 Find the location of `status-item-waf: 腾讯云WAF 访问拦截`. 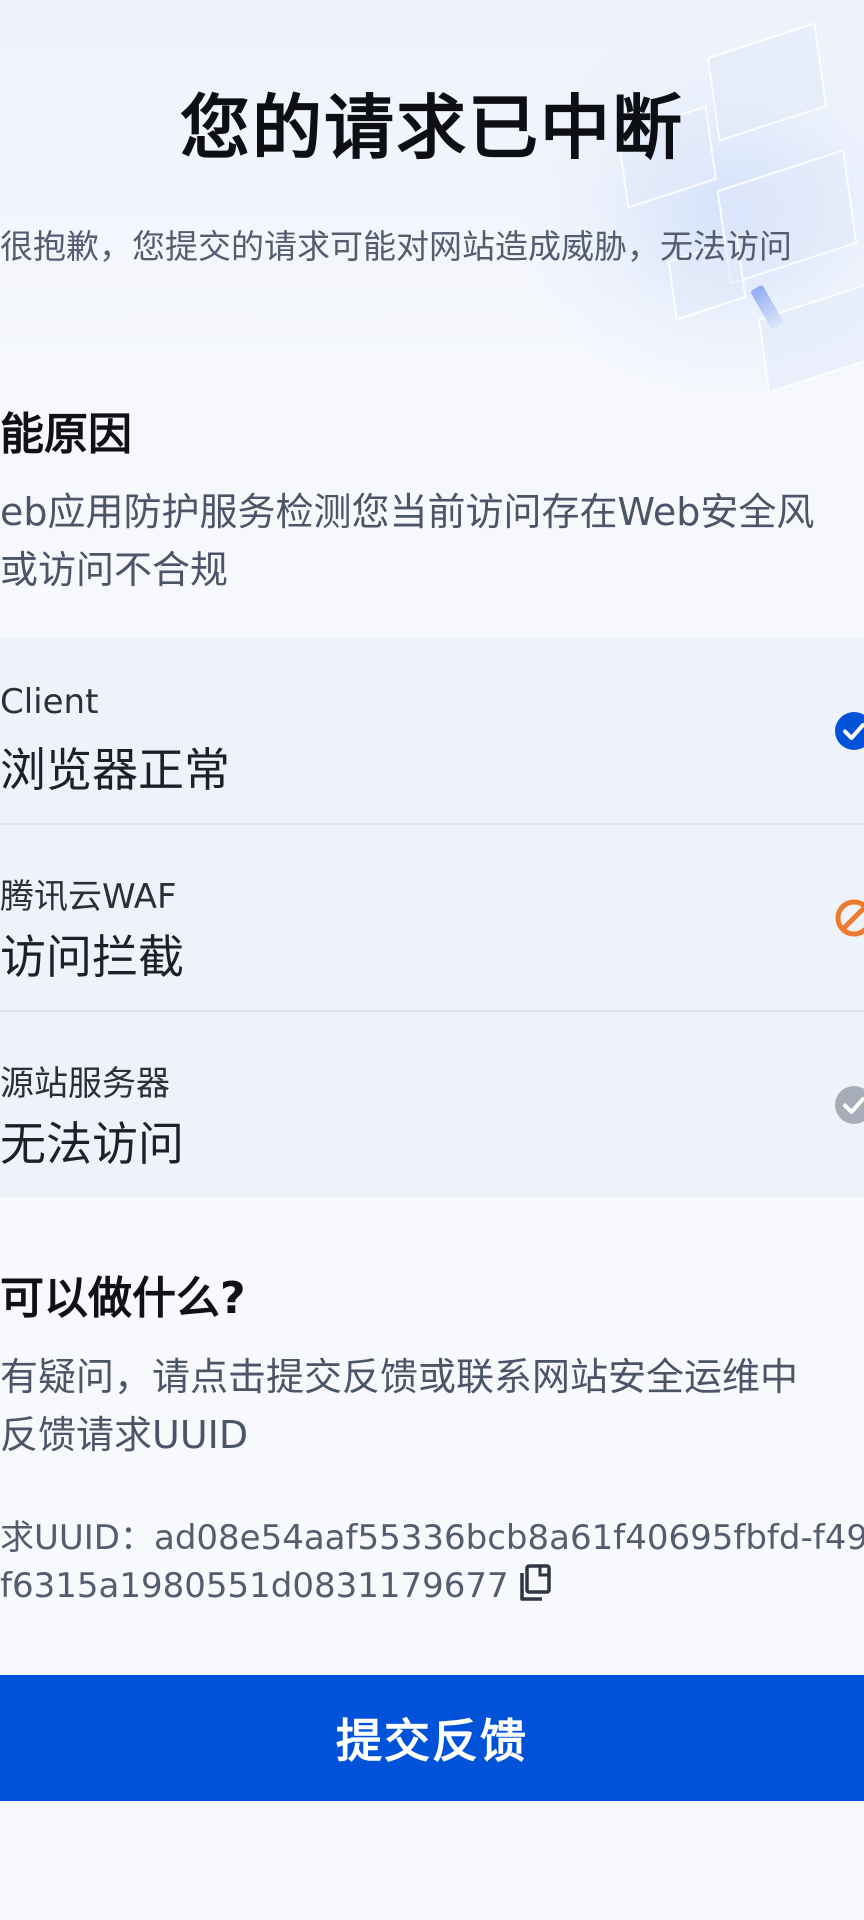

status-item-waf: 腾讯云WAF 访问拦截 is located at coordinates (432, 918).